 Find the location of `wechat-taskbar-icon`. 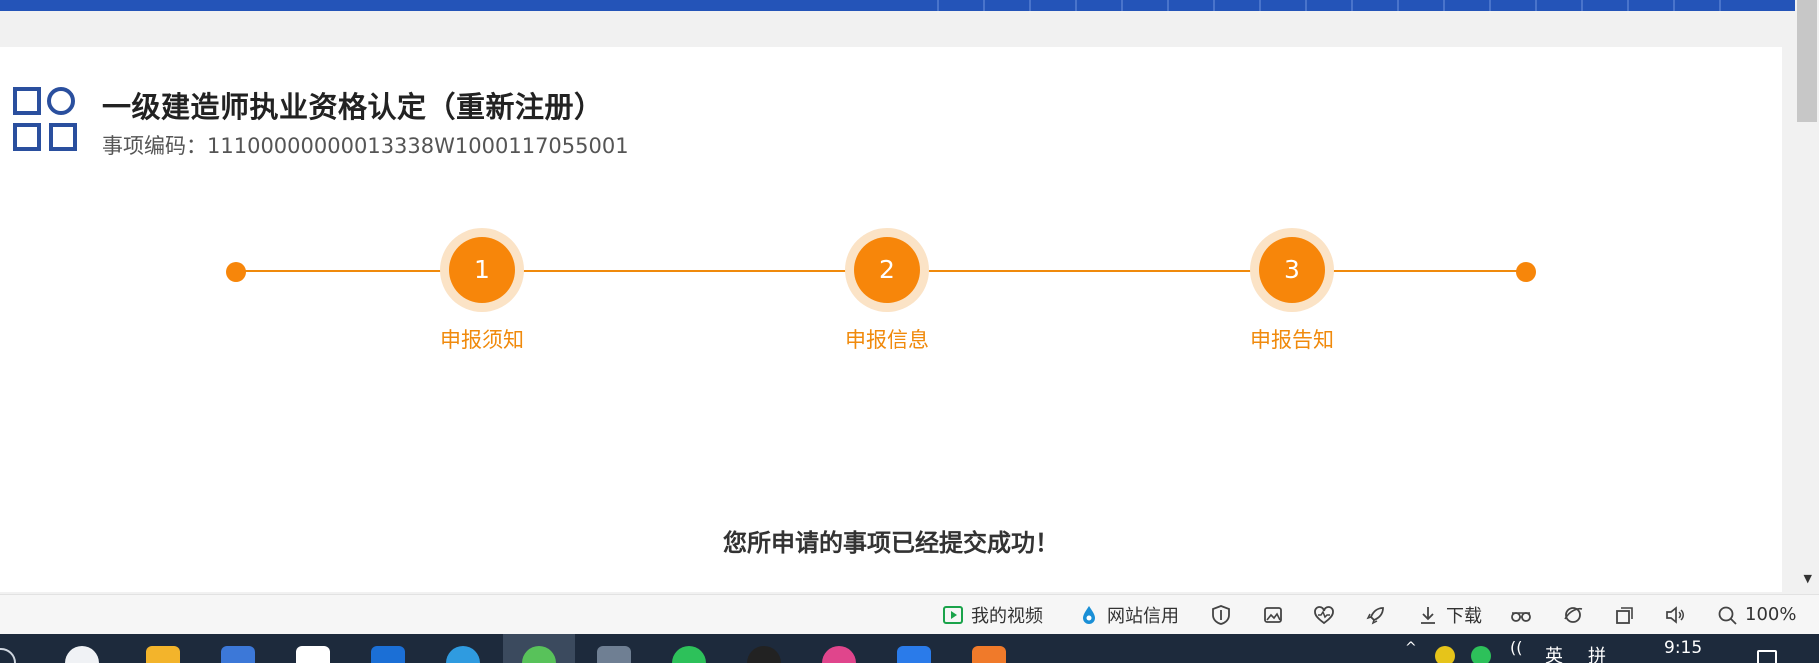

wechat-taskbar-icon is located at coordinates (689, 654).